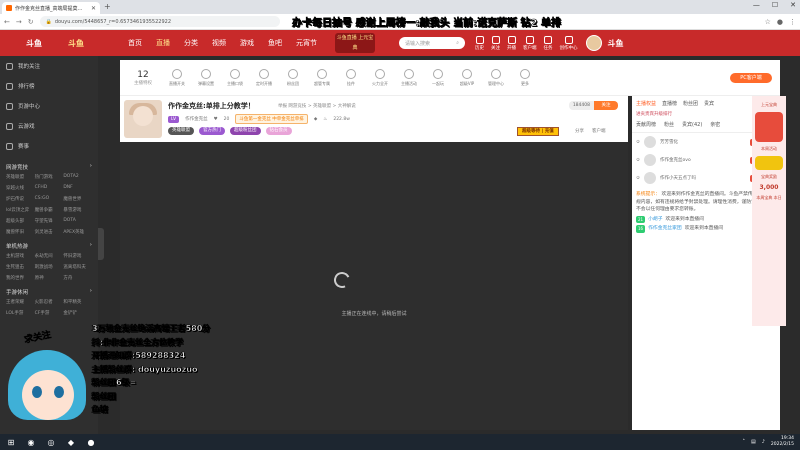 The width and height of the screenshot is (800, 450). Describe the element at coordinates (49, 221) in the screenshot. I see `sidebar-category-link: 守望先锋` at that location.